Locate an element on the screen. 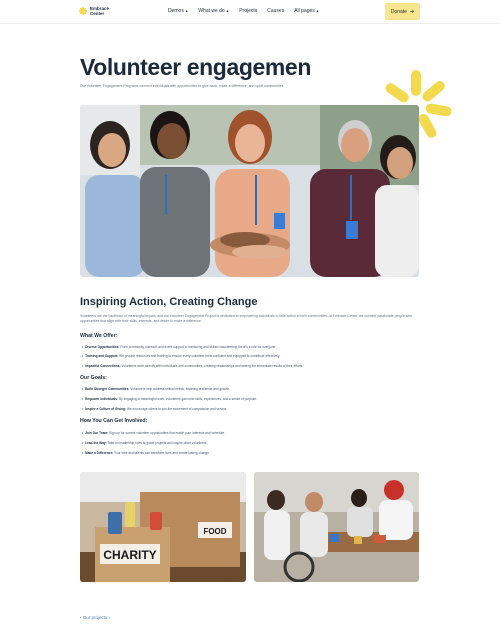 The width and height of the screenshot is (500, 629). nav-item-all-pages: All pages▲ is located at coordinates (306, 11).